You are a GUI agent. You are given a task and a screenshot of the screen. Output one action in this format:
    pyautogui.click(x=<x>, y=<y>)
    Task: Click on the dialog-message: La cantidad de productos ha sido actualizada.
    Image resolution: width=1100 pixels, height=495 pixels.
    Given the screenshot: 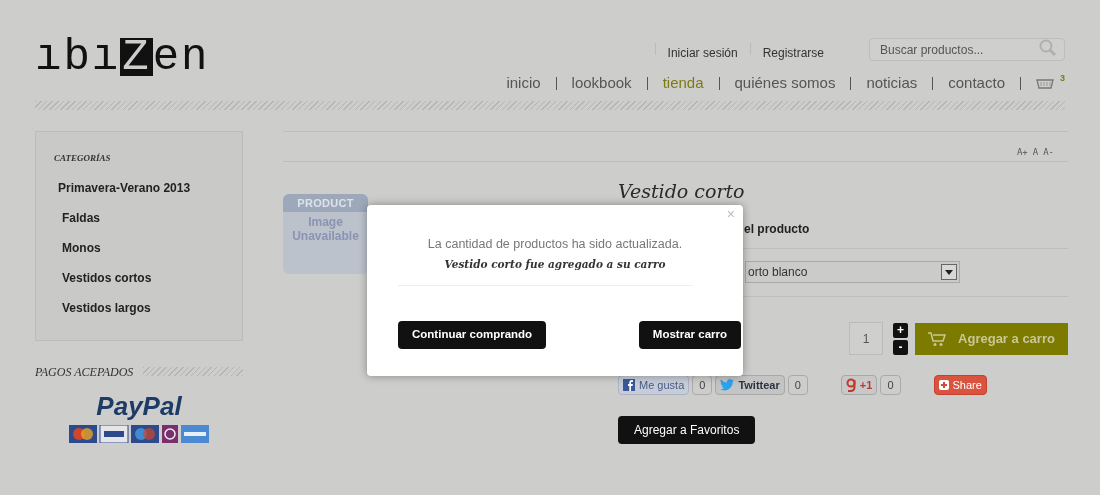 What is the action you would take?
    pyautogui.click(x=555, y=244)
    